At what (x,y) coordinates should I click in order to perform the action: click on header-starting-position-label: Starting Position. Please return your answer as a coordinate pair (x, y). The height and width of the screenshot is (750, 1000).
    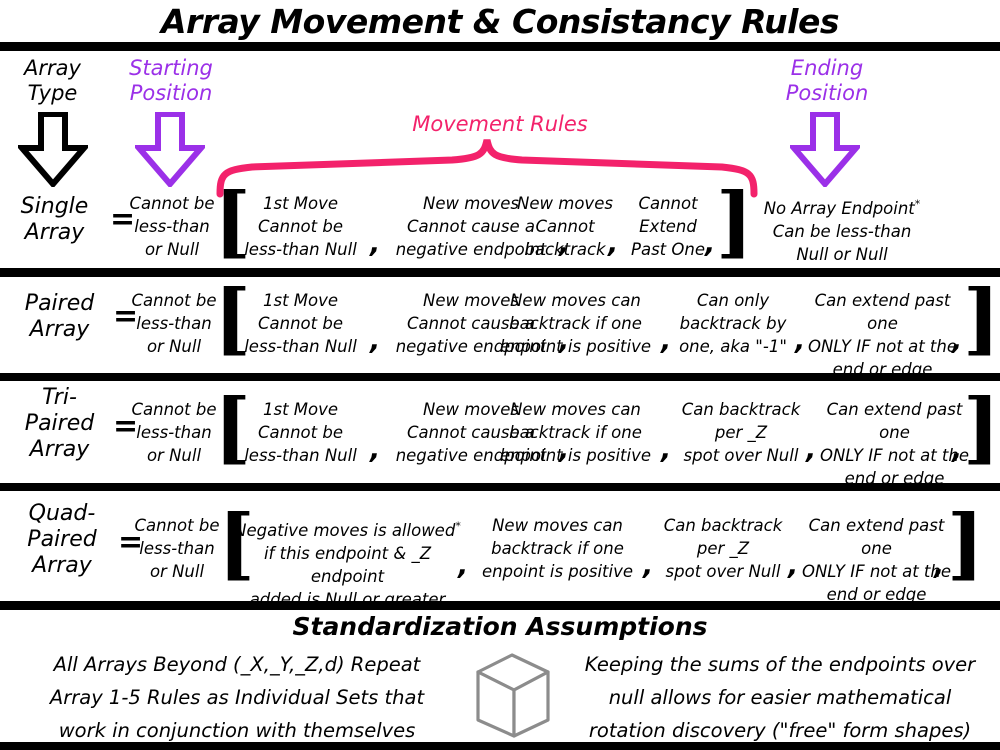
    Looking at the image, I should click on (171, 80).